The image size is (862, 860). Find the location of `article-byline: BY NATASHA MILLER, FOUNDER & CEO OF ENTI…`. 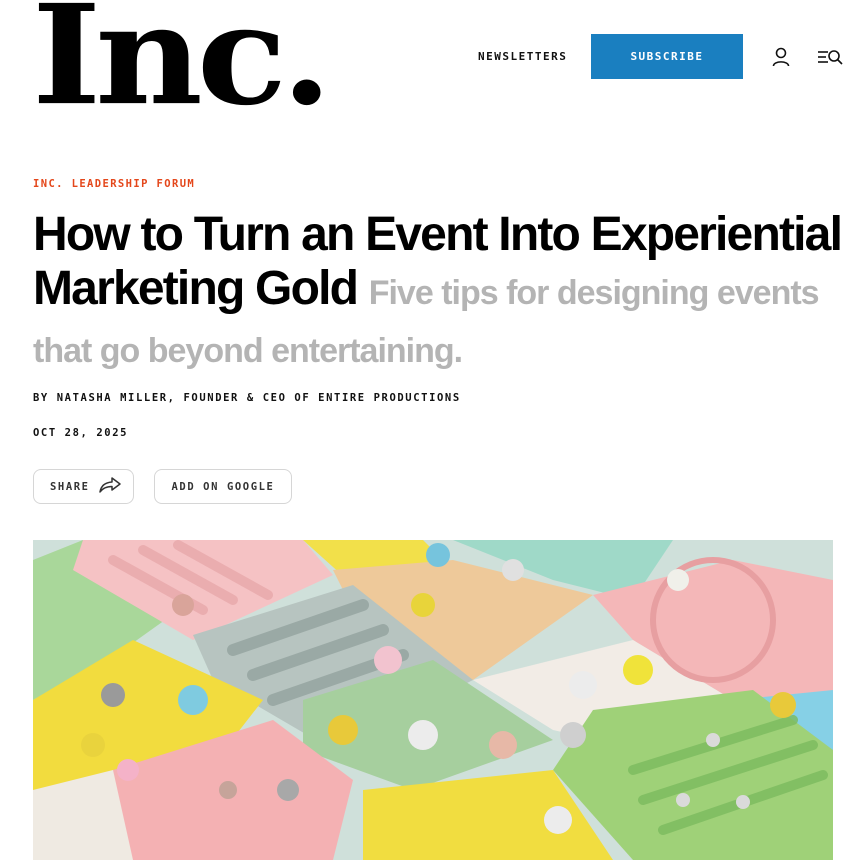

article-byline: BY NATASHA MILLER, FOUNDER & CEO OF ENTI… is located at coordinates (247, 398).